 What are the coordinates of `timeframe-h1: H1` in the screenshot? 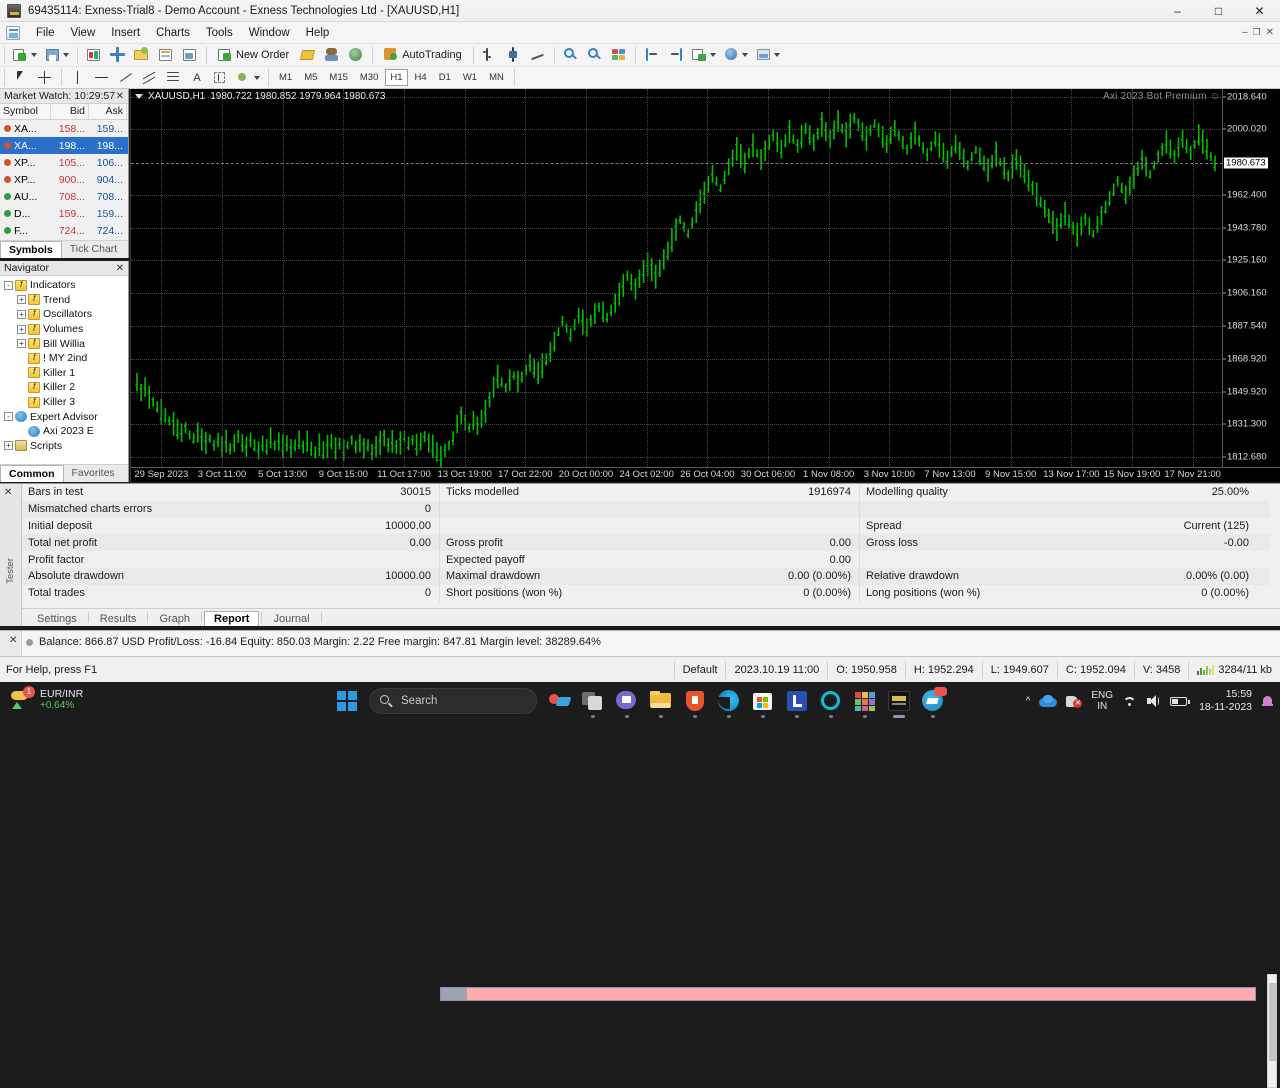 It's located at (396, 77).